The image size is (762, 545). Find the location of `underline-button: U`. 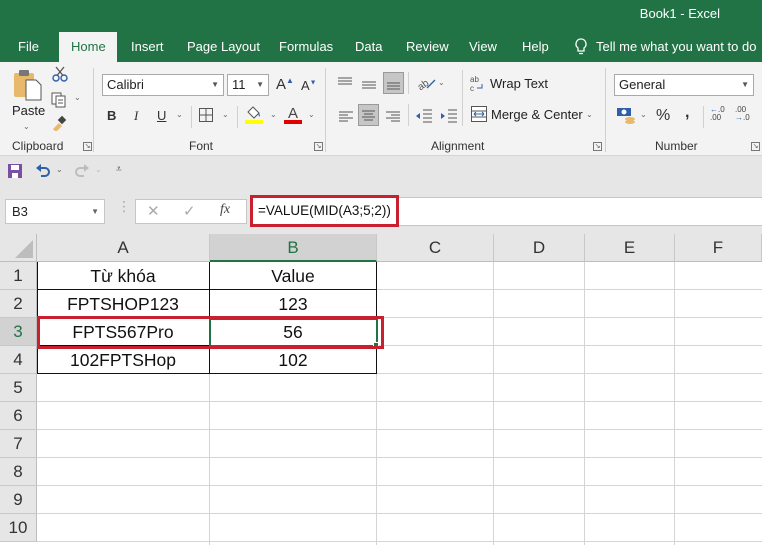

underline-button: U is located at coordinates (161, 115).